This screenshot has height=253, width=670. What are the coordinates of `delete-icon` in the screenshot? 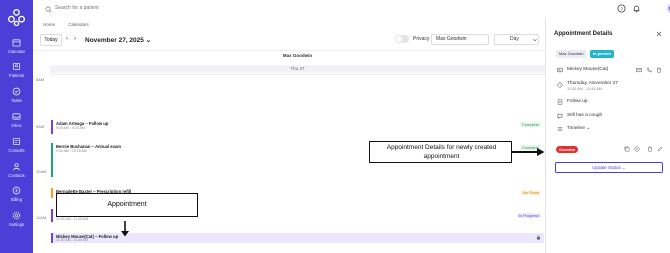 It's located at (650, 149).